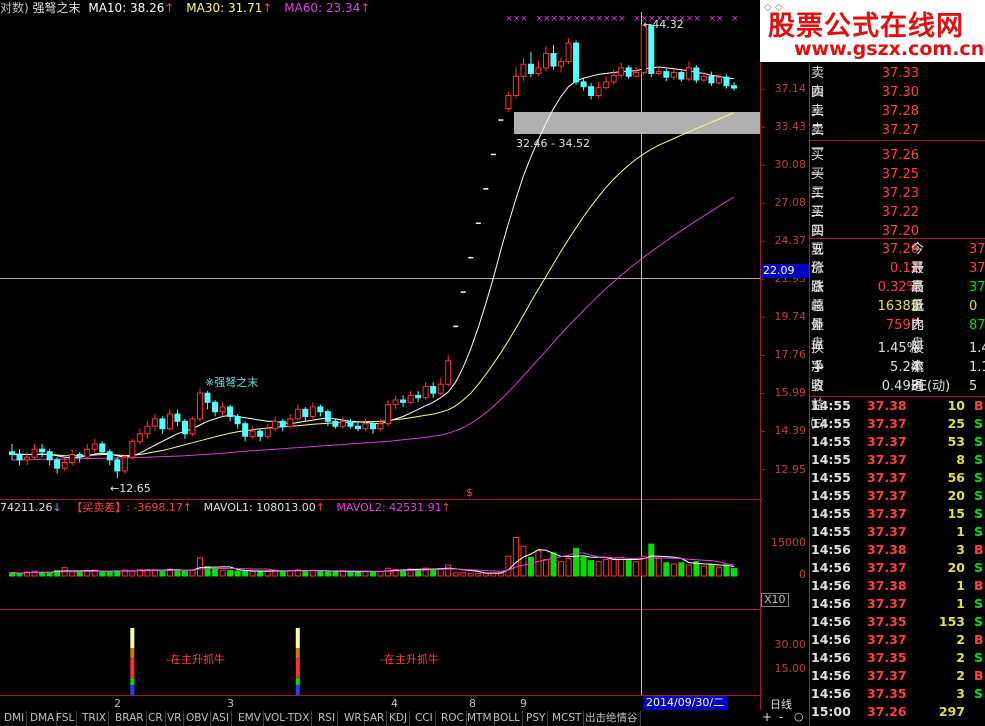 The width and height of the screenshot is (985, 726). Describe the element at coordinates (956, 405) in the screenshot. I see `tick-volume: 10` at that location.